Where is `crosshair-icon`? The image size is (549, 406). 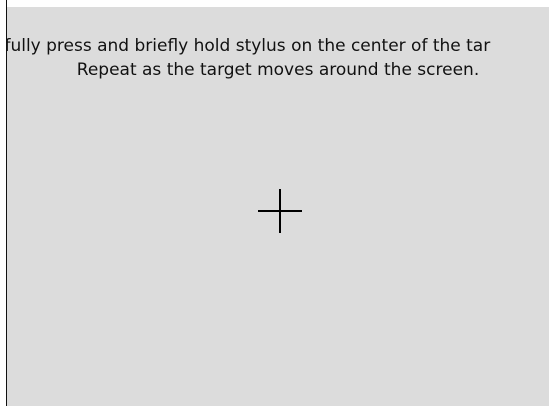 crosshair-icon is located at coordinates (280, 211).